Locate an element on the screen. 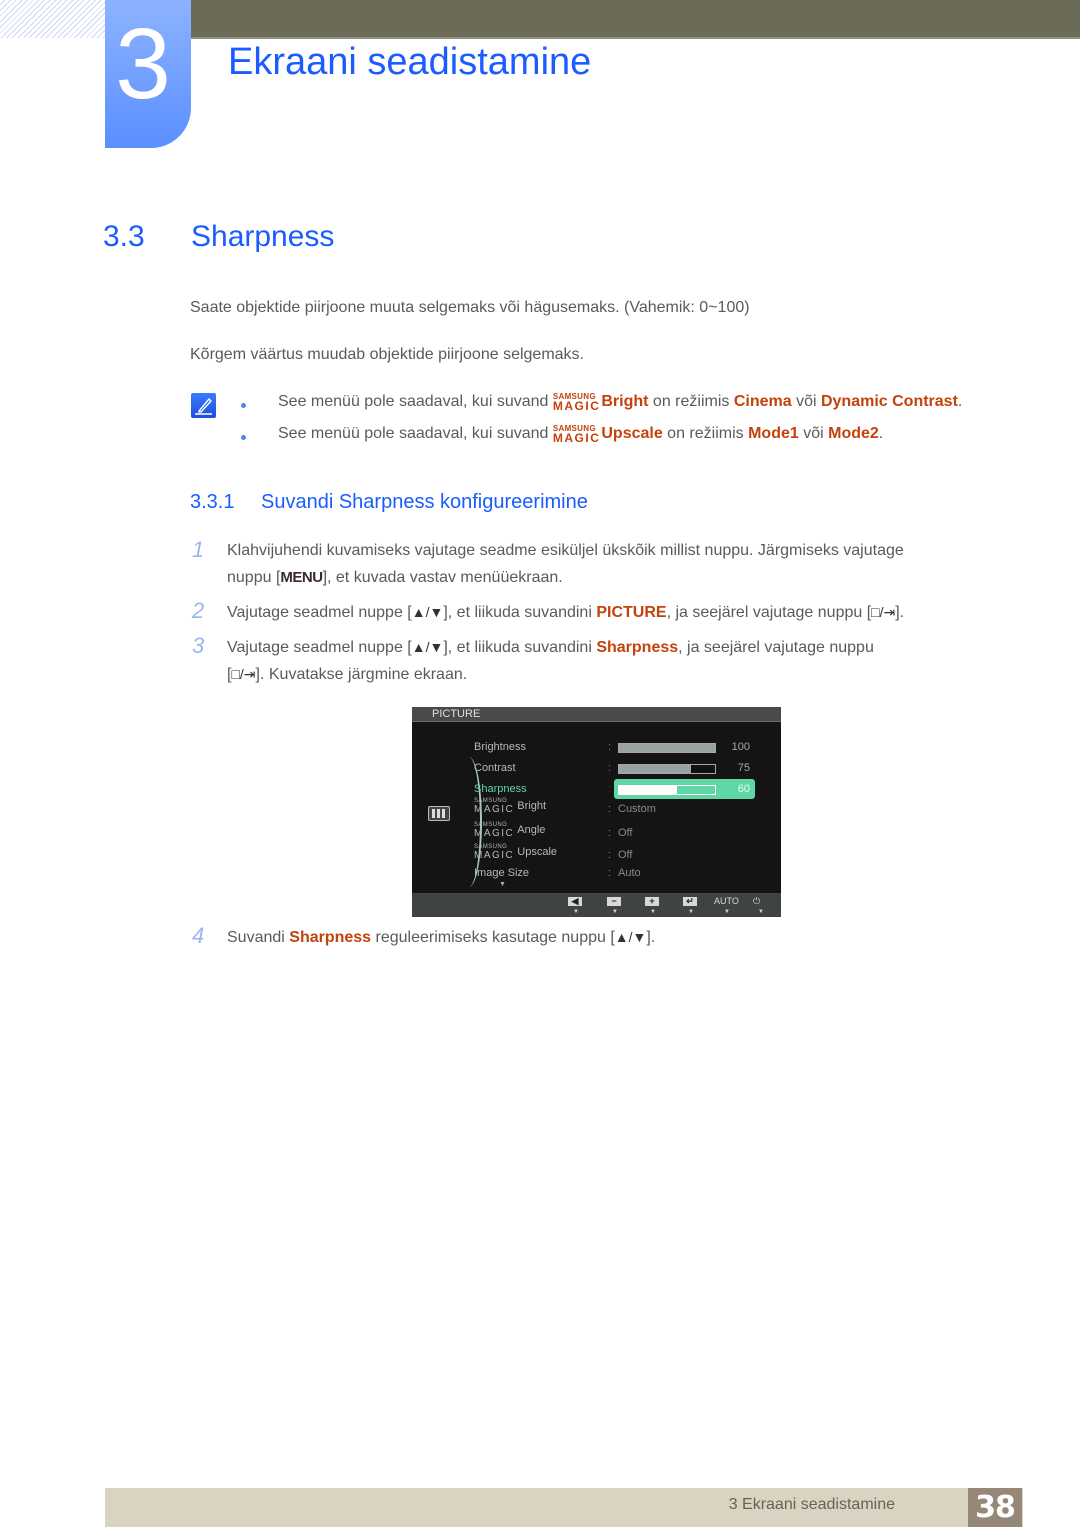 This screenshot has height=1528, width=1080. header-bar is located at coordinates (635, 19).